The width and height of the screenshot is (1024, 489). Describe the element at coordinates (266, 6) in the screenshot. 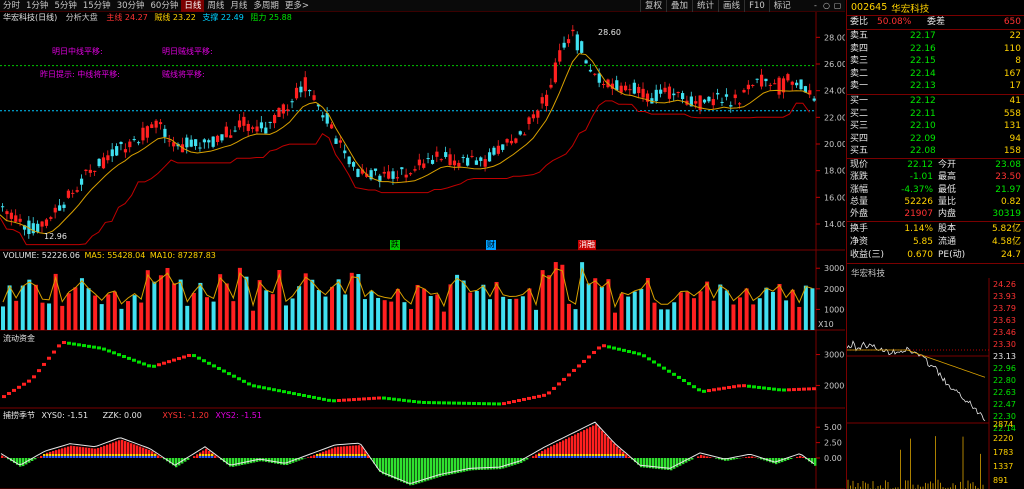

I see `timeframe-tab-9: 多周期` at that location.